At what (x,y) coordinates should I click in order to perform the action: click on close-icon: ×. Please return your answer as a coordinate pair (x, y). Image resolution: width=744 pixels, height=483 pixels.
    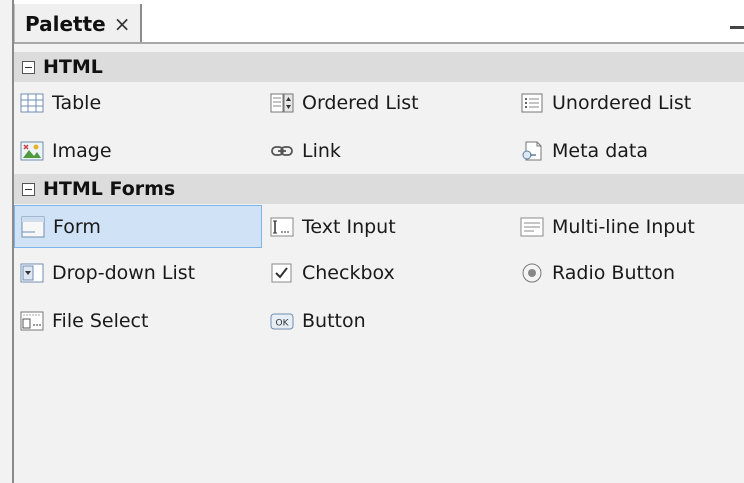
    Looking at the image, I should click on (122, 24).